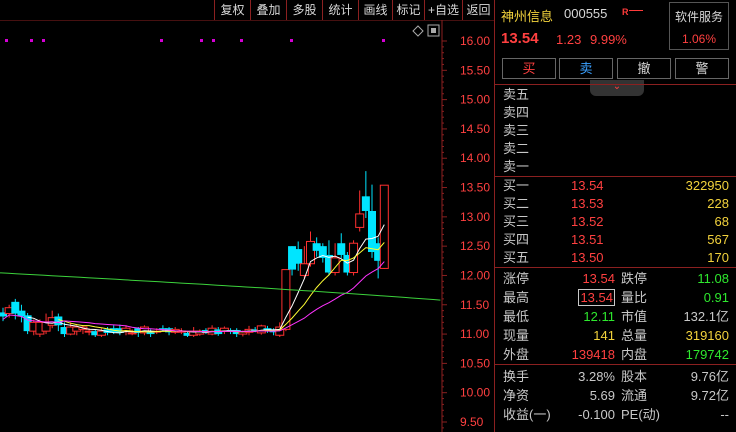 This screenshot has width=736, height=432. Describe the element at coordinates (616, 130) in the screenshot. I see `ask-row: 卖三` at that location.